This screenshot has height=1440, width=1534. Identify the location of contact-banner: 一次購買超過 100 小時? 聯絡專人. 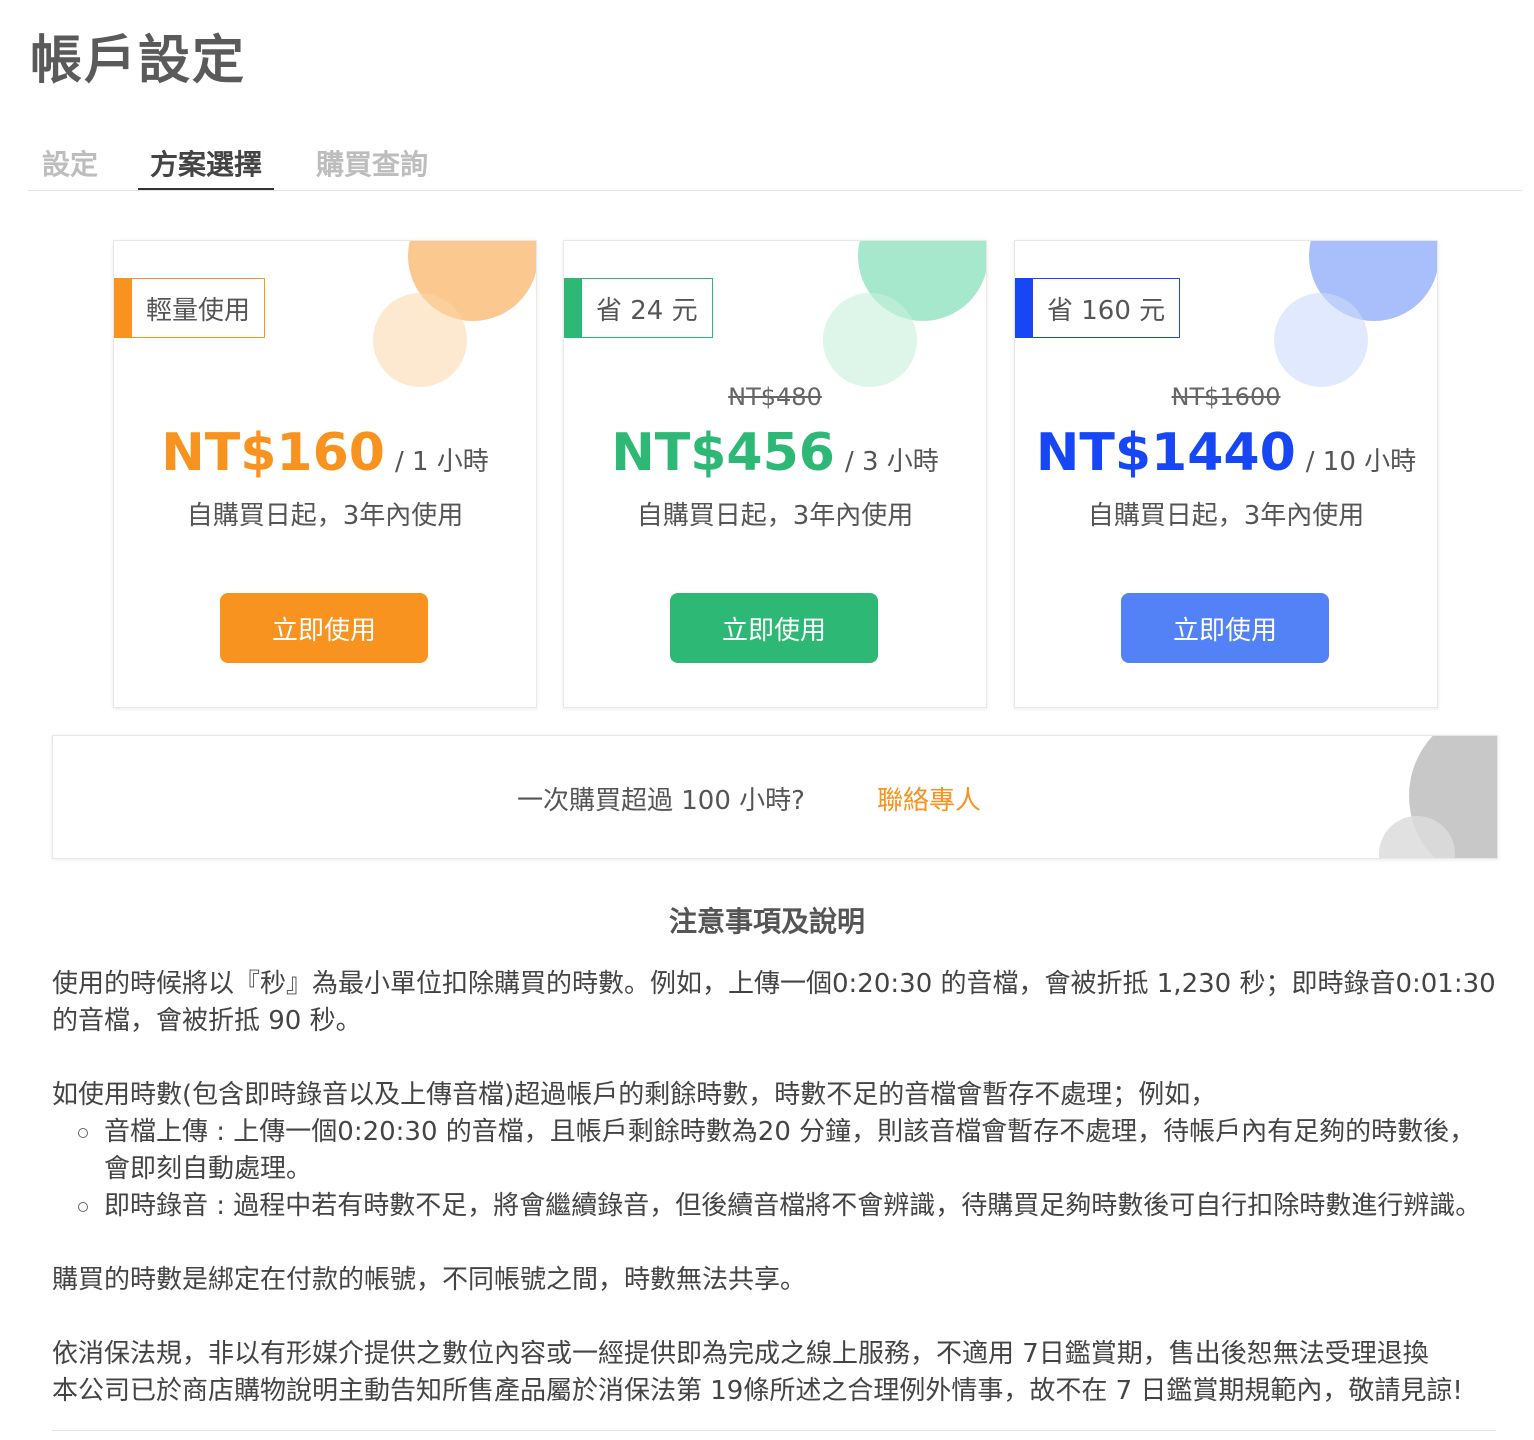
(775, 797).